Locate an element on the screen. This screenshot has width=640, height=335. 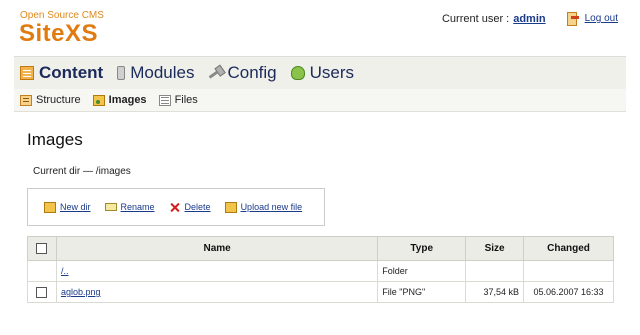
select-all-header is located at coordinates (42, 248).